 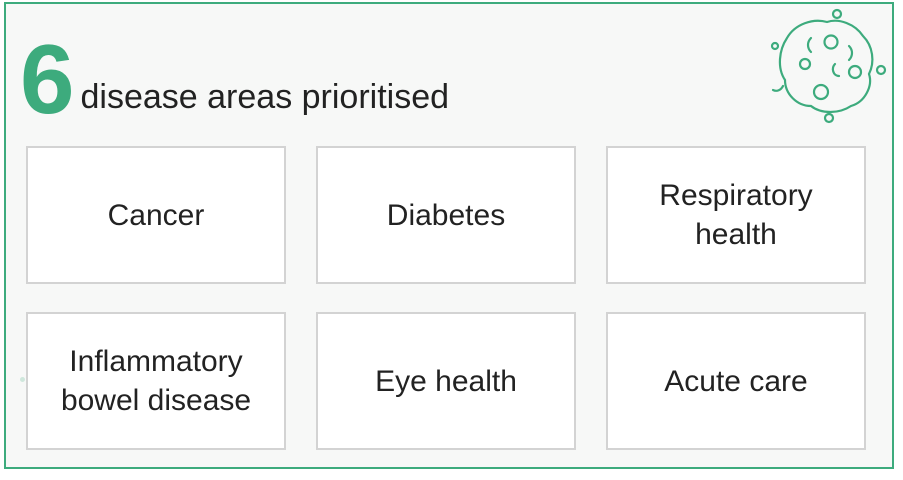 I want to click on headline-text: disease areas prioritised, so click(x=265, y=97).